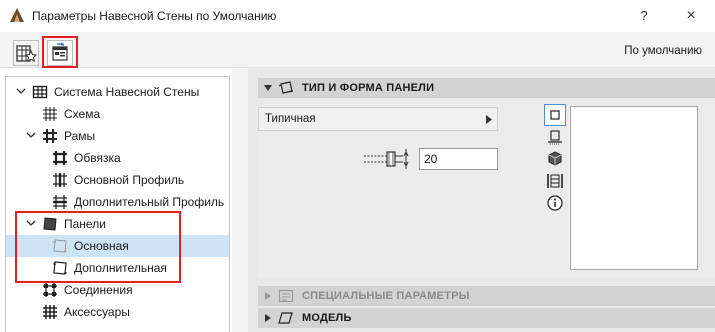  Describe the element at coordinates (80, 136) in the screenshot. I see `tree-item-label: Рамы` at that location.